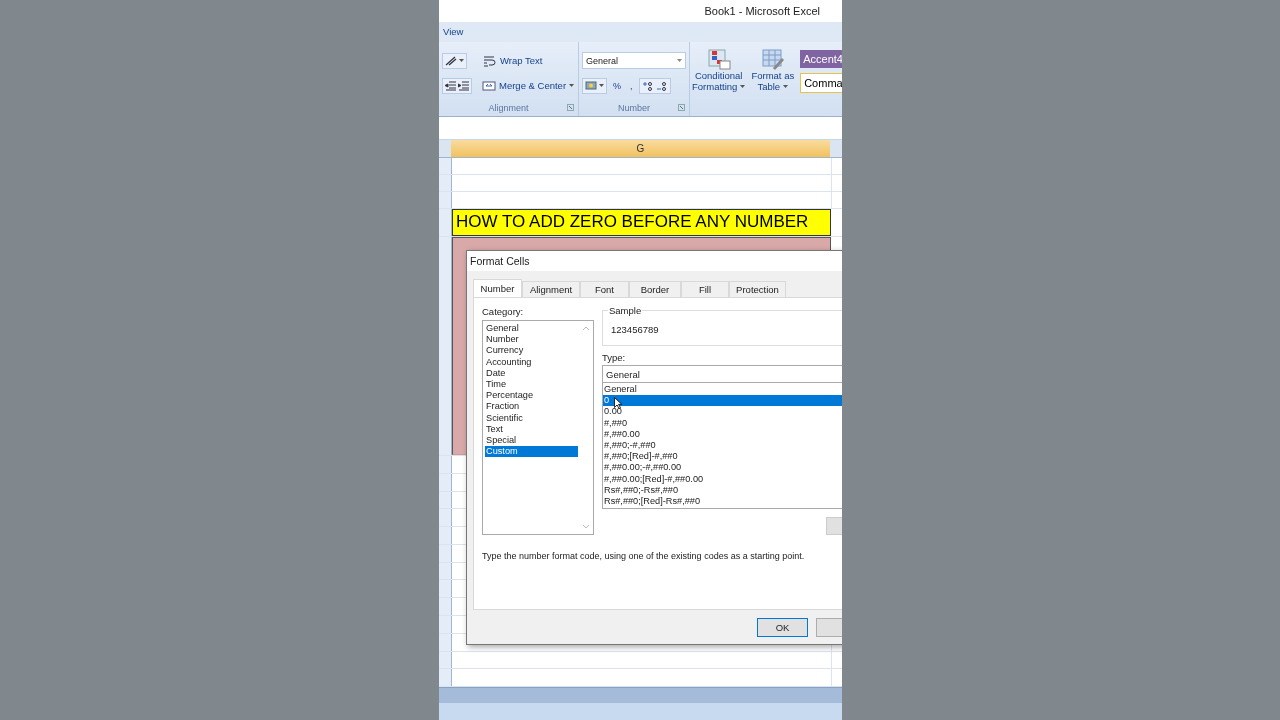 The width and height of the screenshot is (1280, 720). Describe the element at coordinates (531, 329) in the screenshot. I see `category-item: General` at that location.